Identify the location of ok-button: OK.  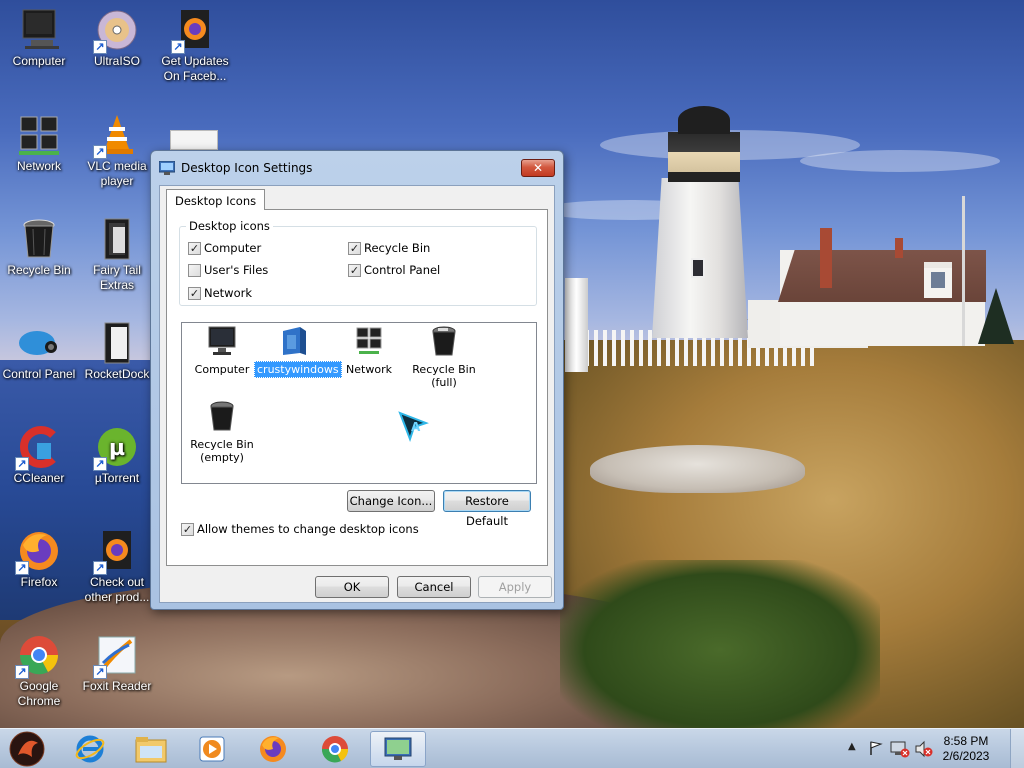
(352, 587).